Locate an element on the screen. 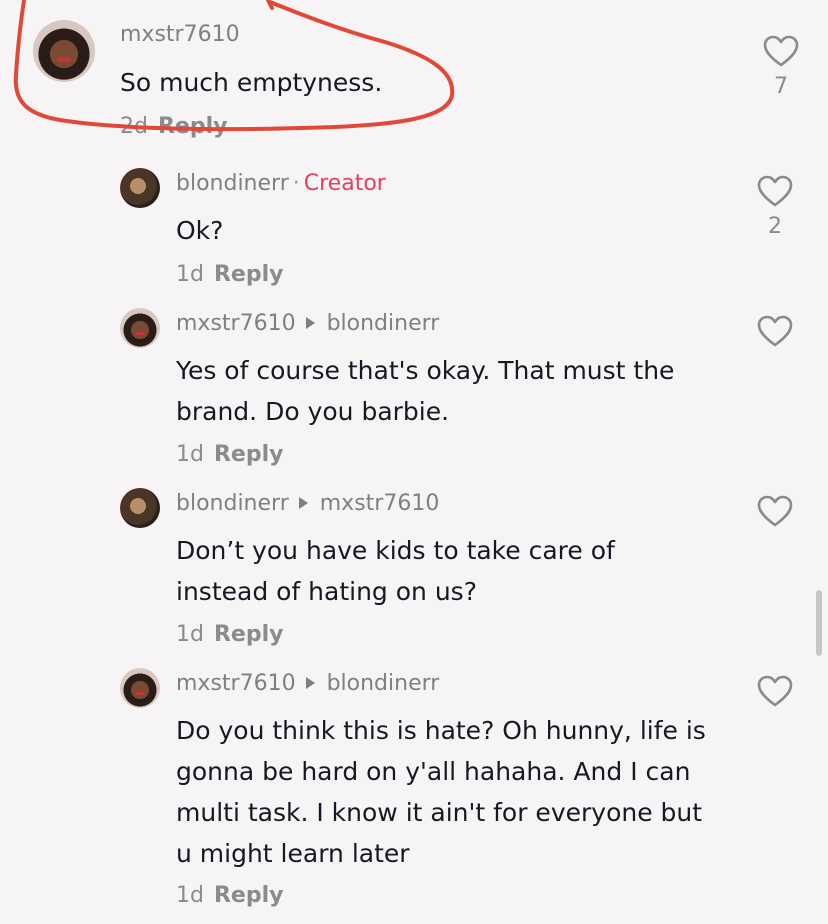  comment-text: So much emptyness. is located at coordinates (251, 82).